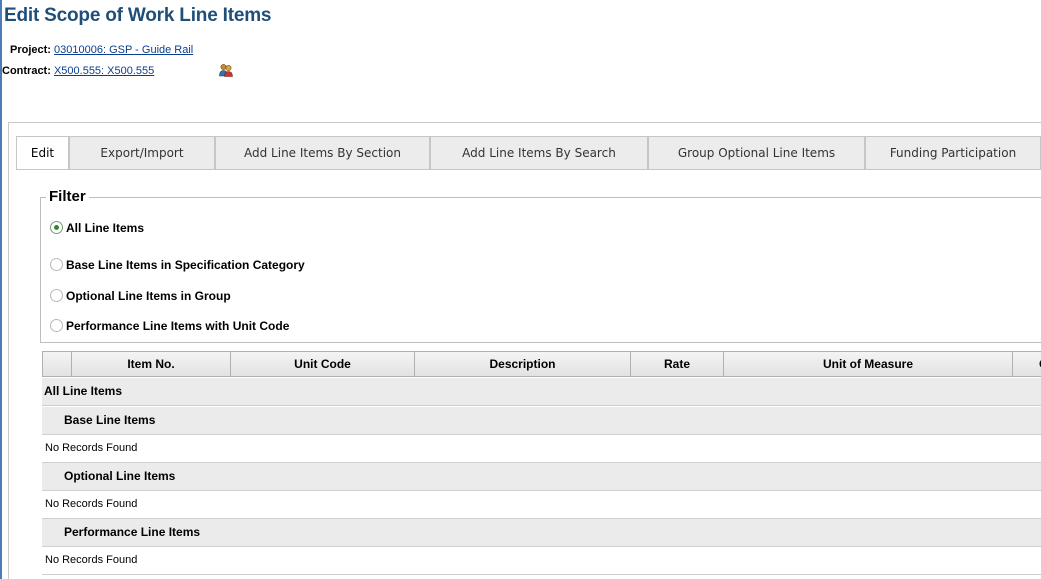 This screenshot has height=579, width=1041. I want to click on group-row-performance-line-items: Performance Line Items, so click(541, 533).